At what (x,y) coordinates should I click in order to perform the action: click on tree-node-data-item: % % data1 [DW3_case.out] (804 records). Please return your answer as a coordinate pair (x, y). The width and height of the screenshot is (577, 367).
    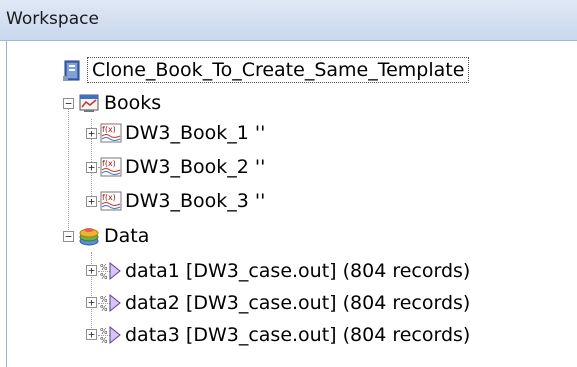
    Looking at the image, I should click on (286, 271).